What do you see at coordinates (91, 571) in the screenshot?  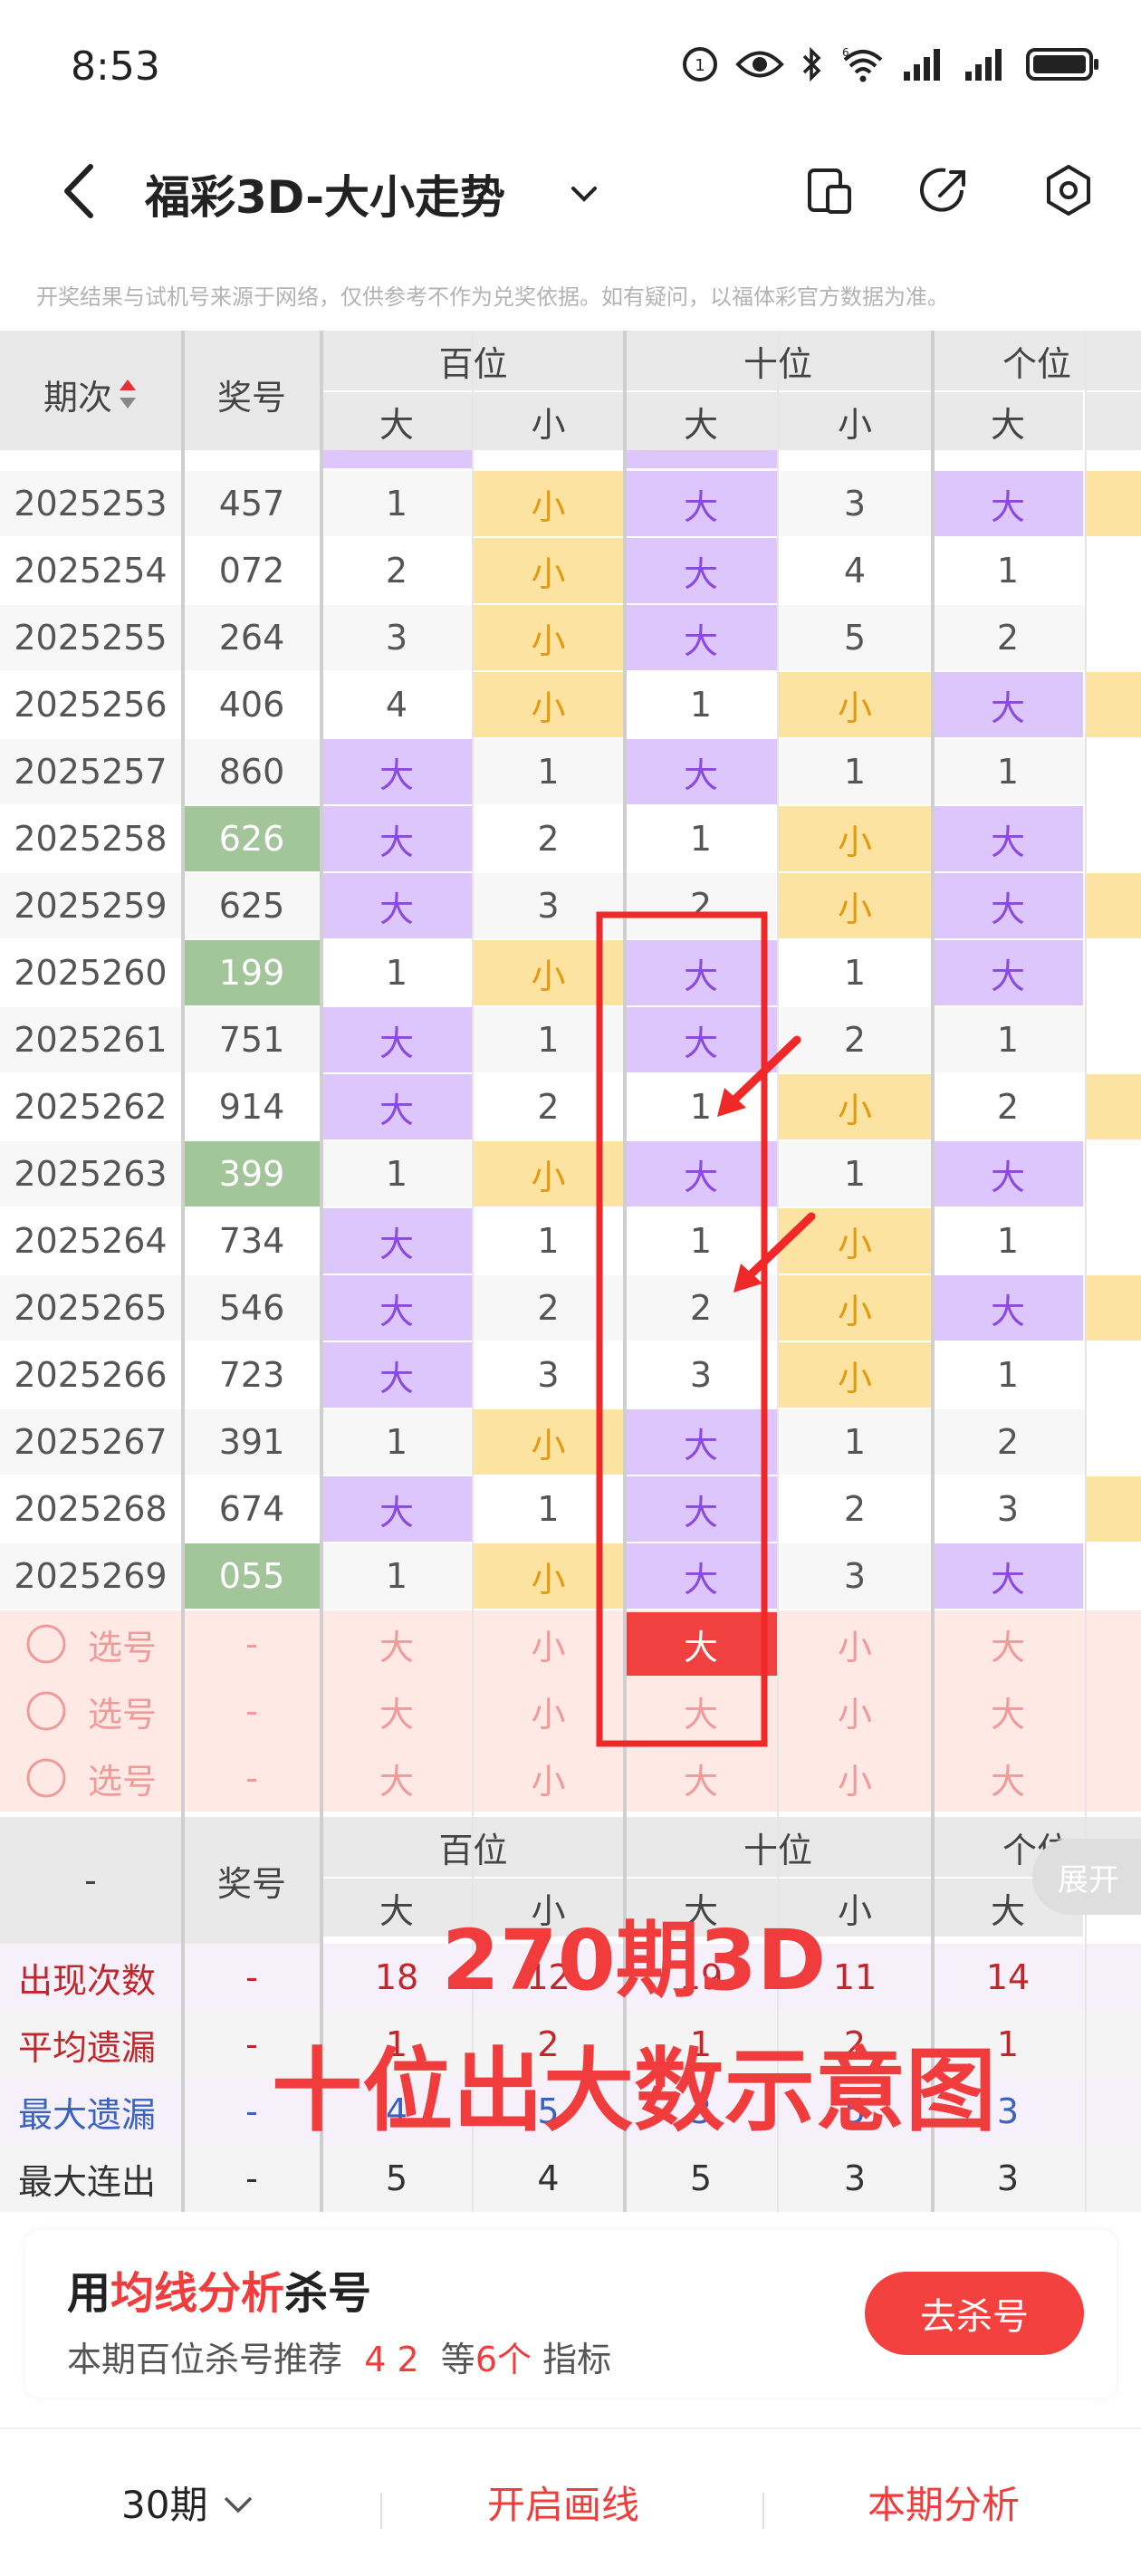 I see `period-cell: 2025254` at bounding box center [91, 571].